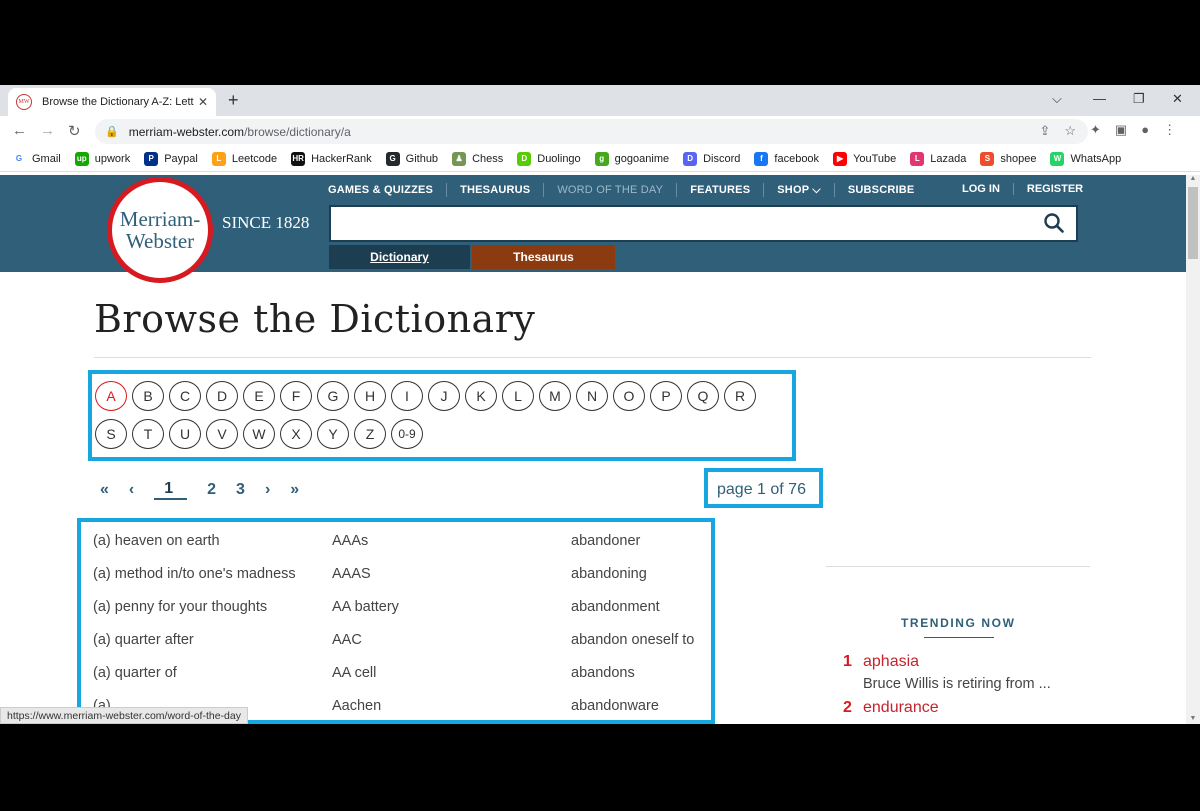 The height and width of the screenshot is (811, 1200). Describe the element at coordinates (222, 396) in the screenshot. I see `letter-link-d: D` at that location.